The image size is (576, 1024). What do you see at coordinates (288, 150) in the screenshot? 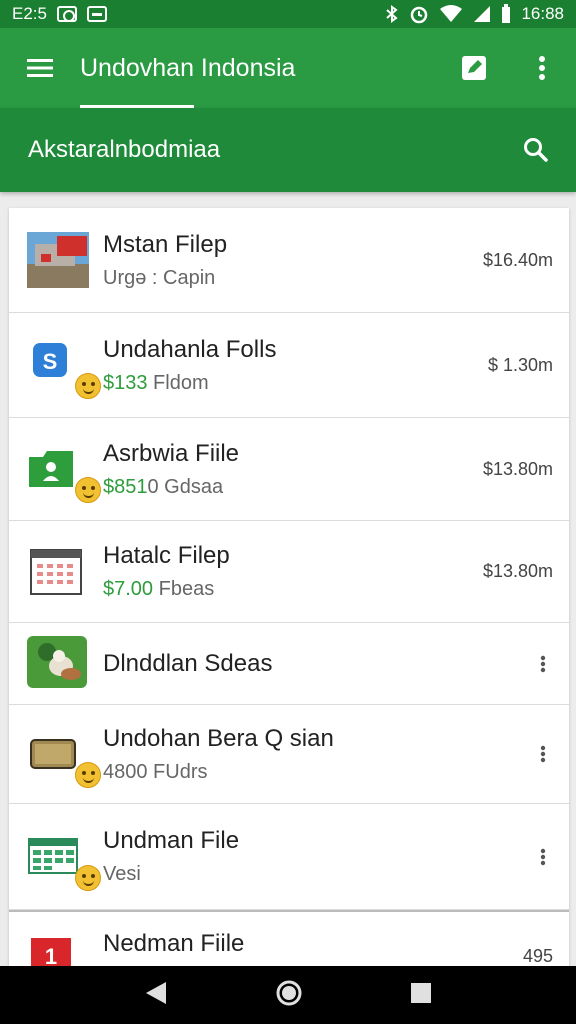
I see `sub-header-bar: Akstaralnbodmiaa` at bounding box center [288, 150].